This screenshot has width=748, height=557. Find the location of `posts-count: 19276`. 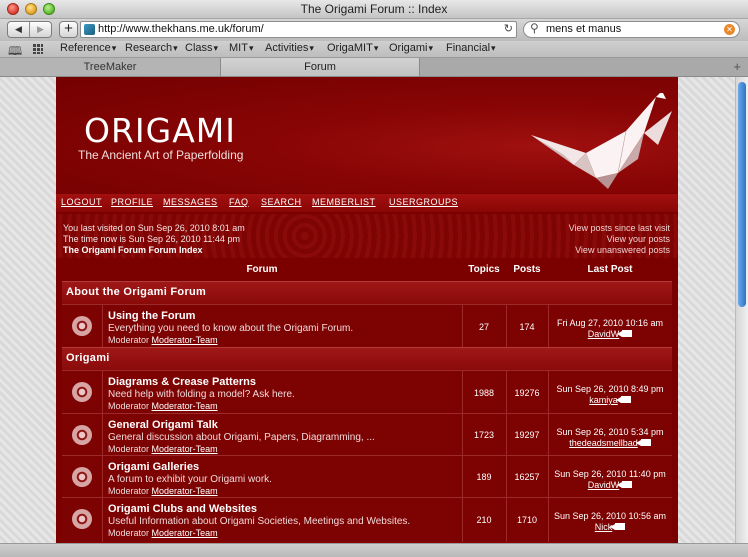

posts-count: 19276 is located at coordinates (527, 393).